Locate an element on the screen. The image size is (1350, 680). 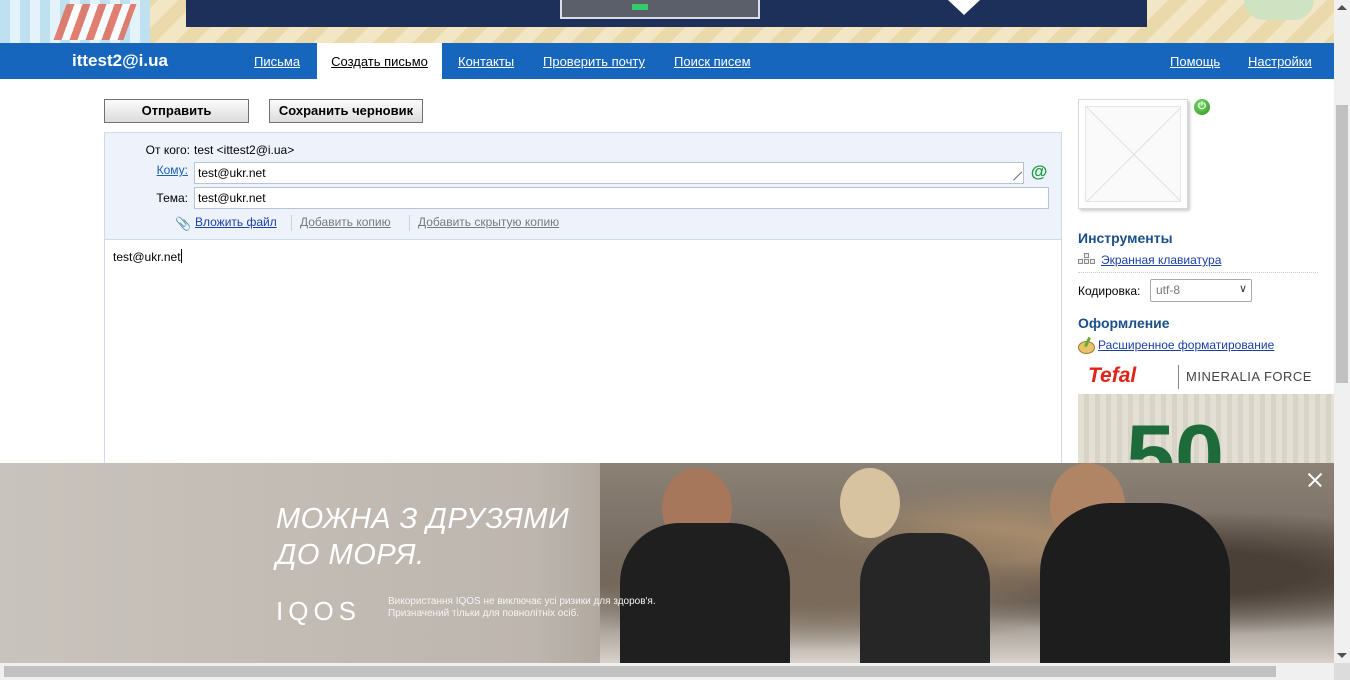
to-label-link: Кому: is located at coordinates (145, 170).